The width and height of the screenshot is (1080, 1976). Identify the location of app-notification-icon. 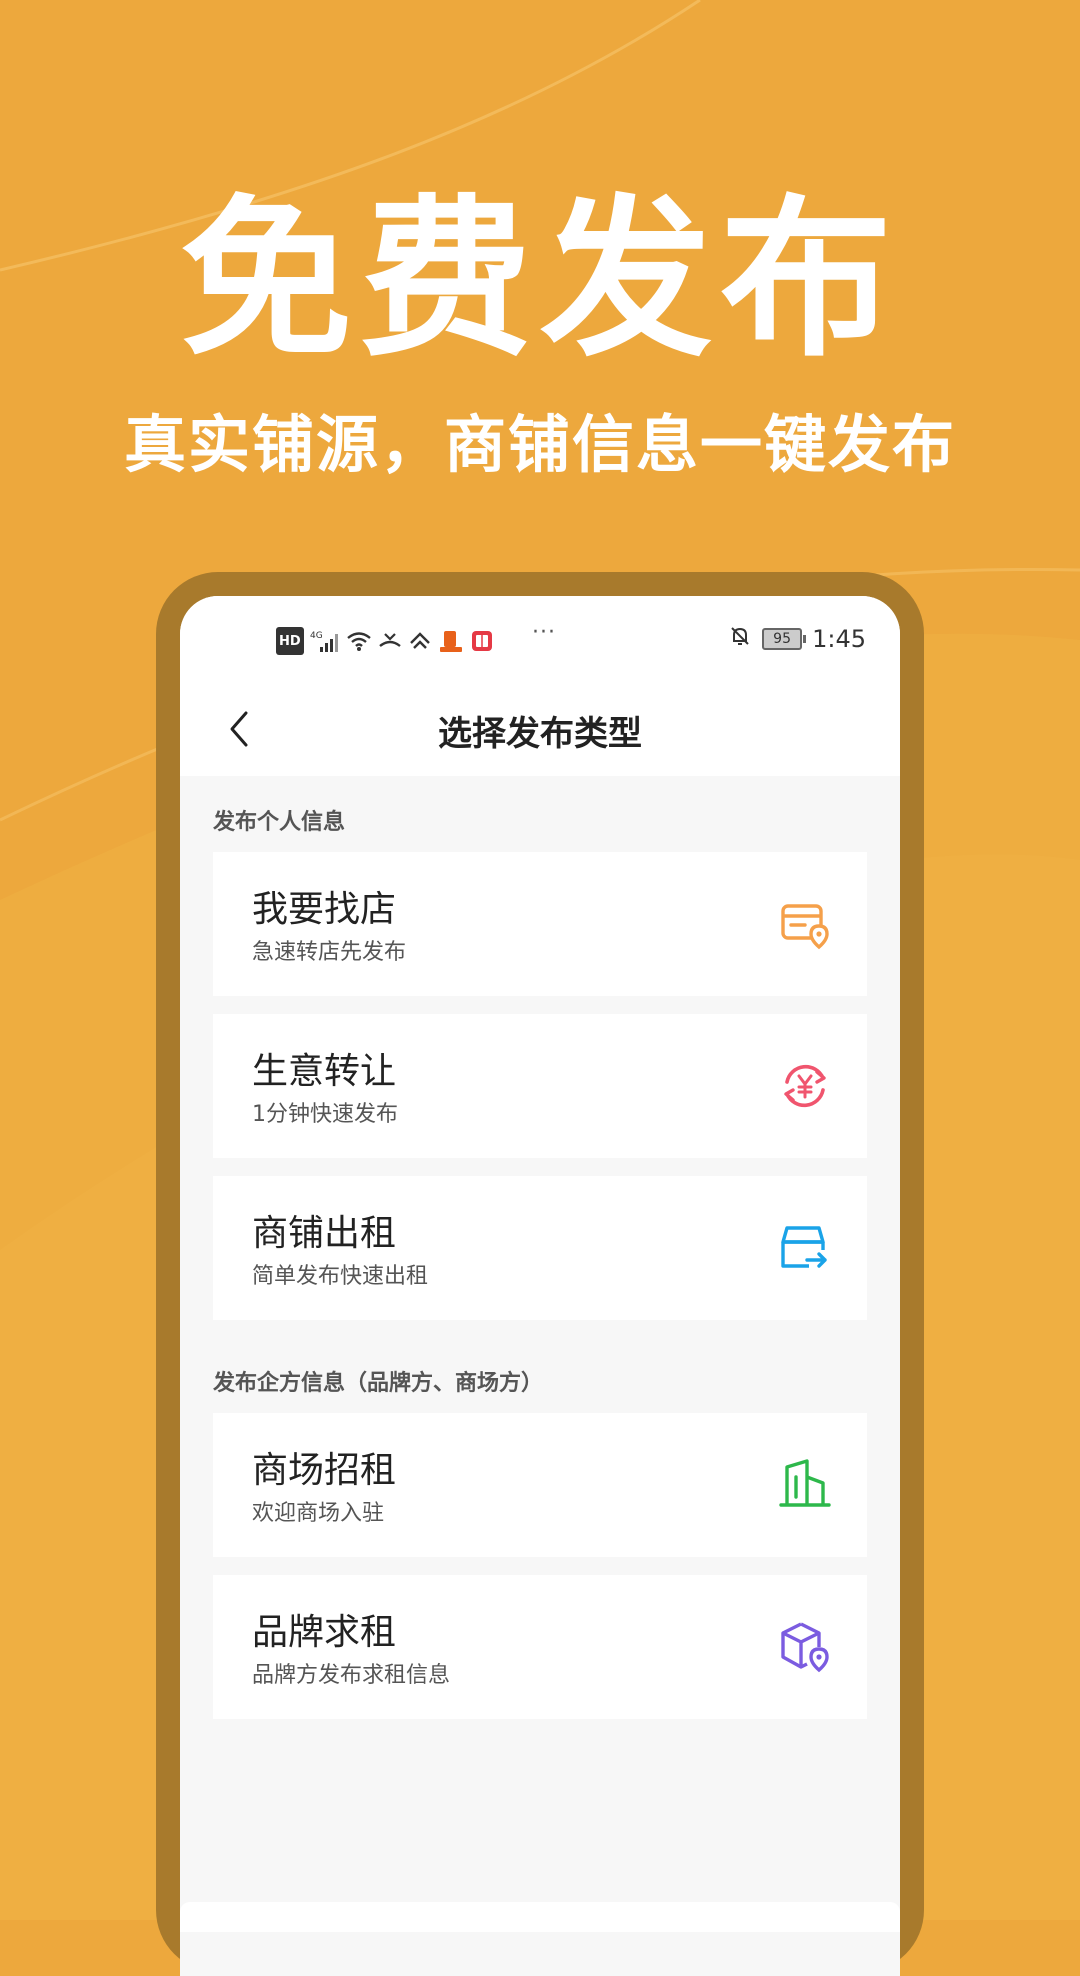
(451, 641).